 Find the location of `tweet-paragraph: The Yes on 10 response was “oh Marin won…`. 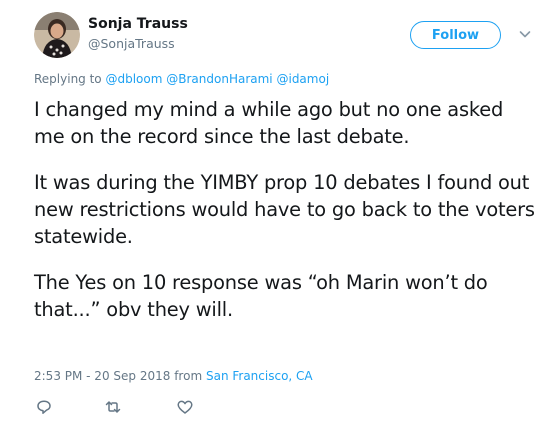

tweet-paragraph: The Yes on 10 response was “oh Marin won… is located at coordinates (261, 296).